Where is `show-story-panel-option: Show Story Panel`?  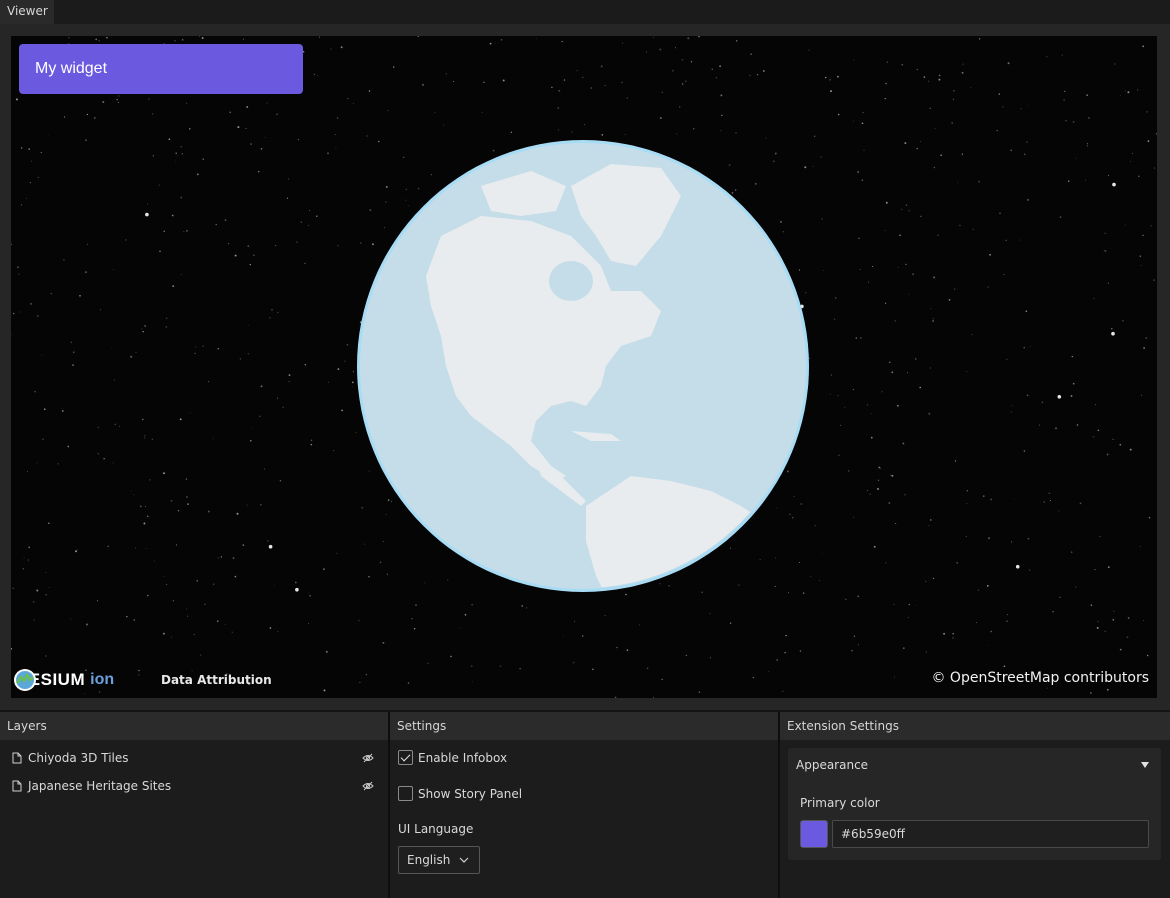
show-story-panel-option: Show Story Panel is located at coordinates (460, 793).